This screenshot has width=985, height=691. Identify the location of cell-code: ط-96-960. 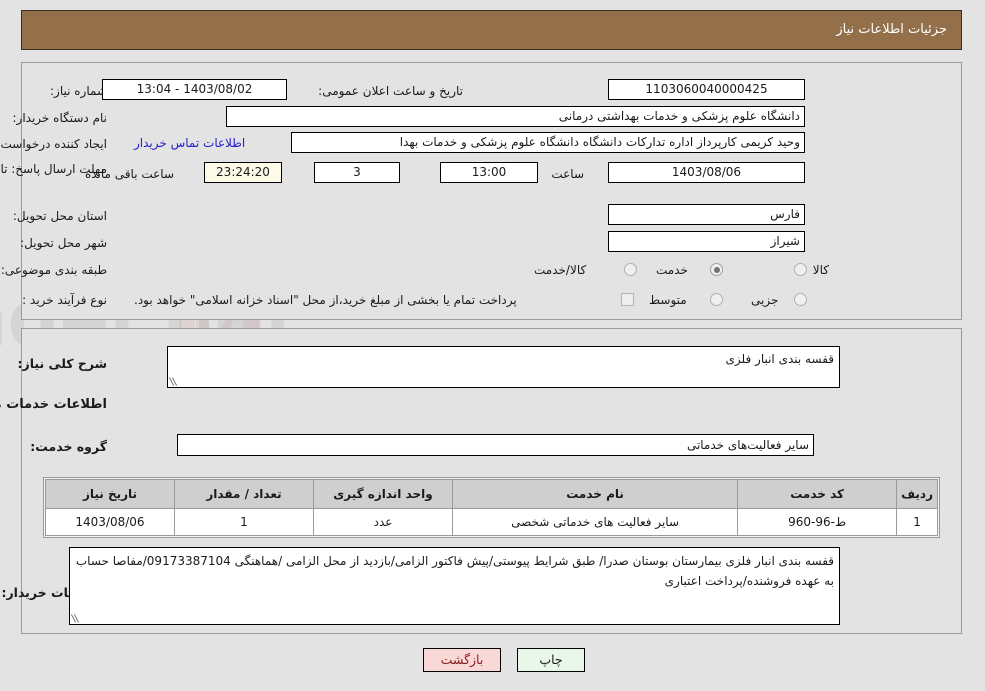
(818, 522).